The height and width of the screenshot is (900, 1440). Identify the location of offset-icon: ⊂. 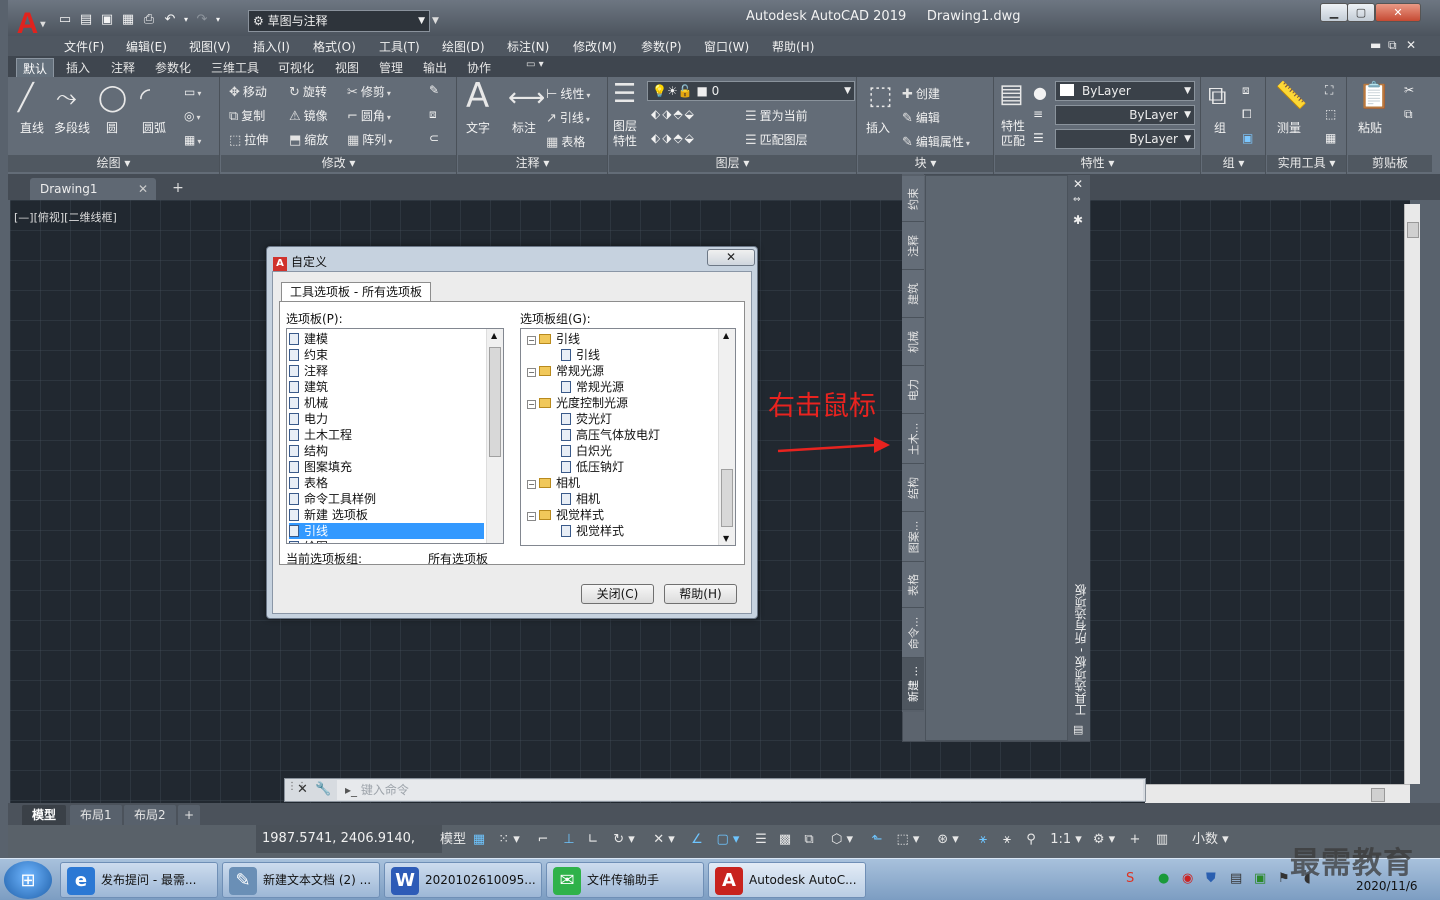
(434, 138).